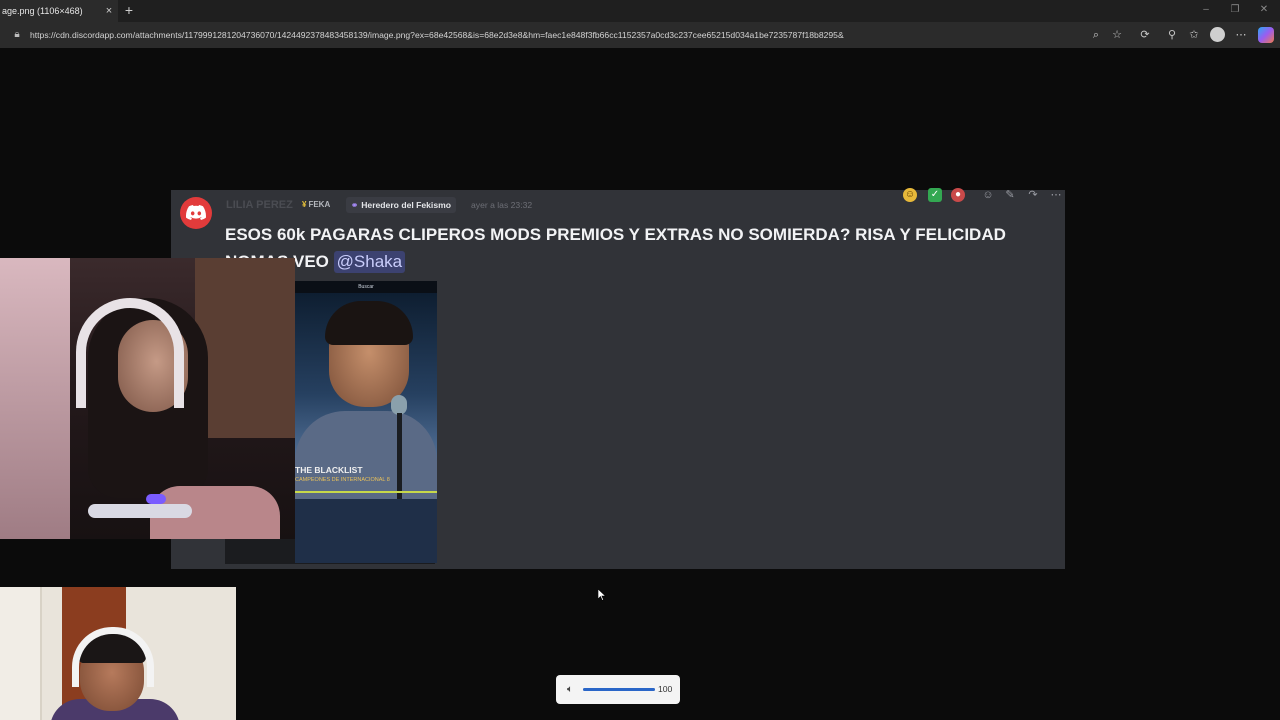 The image size is (1280, 720). I want to click on avatar, so click(196, 213).